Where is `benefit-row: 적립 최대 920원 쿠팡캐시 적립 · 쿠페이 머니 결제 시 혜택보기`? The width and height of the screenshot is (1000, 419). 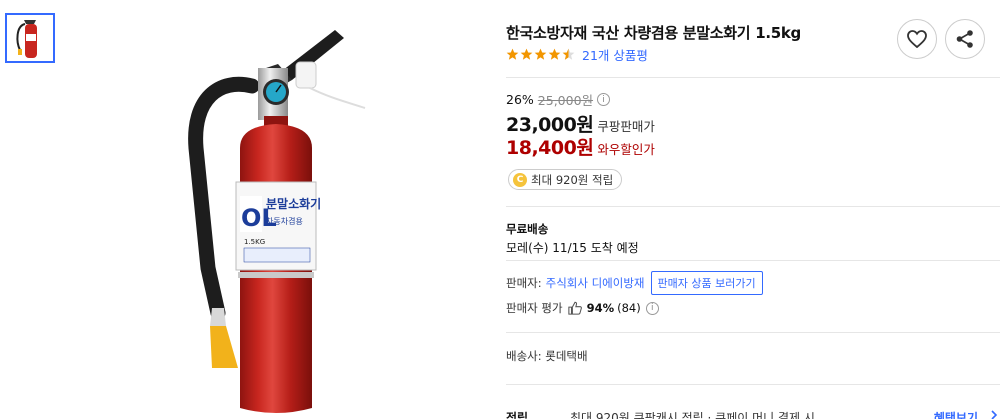 benefit-row: 적립 최대 920원 쿠팡캐시 적립 · 쿠페이 머니 결제 시 혜택보기 is located at coordinates (753, 414).